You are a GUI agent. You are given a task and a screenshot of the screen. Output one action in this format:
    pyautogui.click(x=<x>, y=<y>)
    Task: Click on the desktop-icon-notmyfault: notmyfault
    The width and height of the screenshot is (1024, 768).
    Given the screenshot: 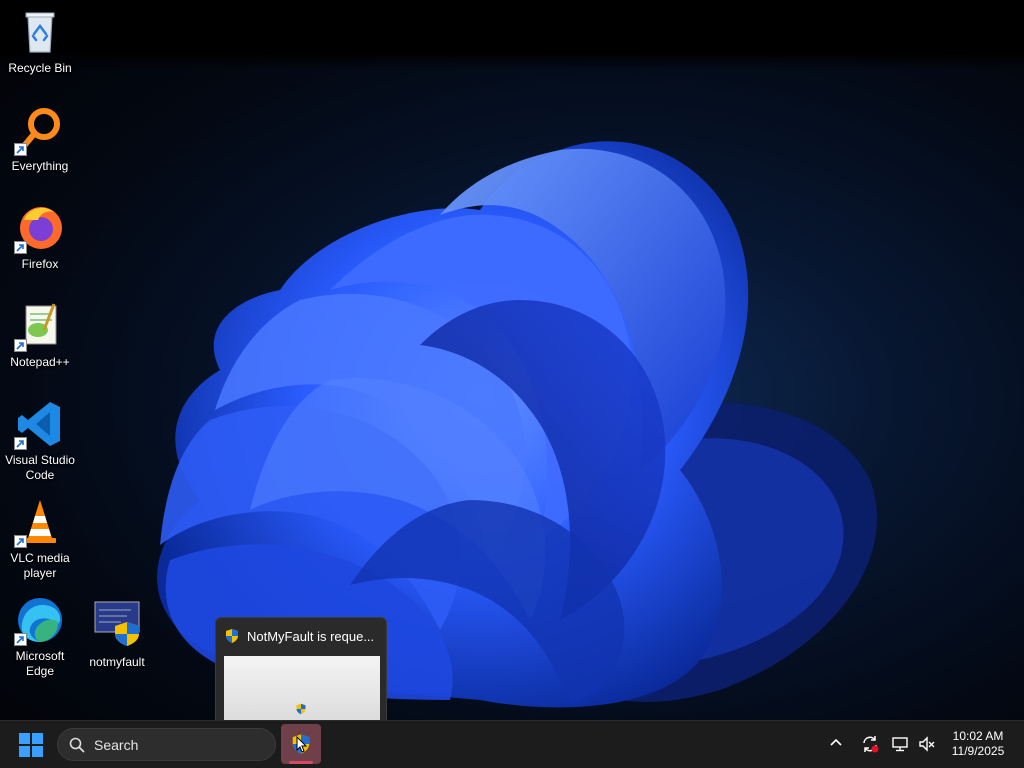 What is the action you would take?
    pyautogui.click(x=117, y=635)
    